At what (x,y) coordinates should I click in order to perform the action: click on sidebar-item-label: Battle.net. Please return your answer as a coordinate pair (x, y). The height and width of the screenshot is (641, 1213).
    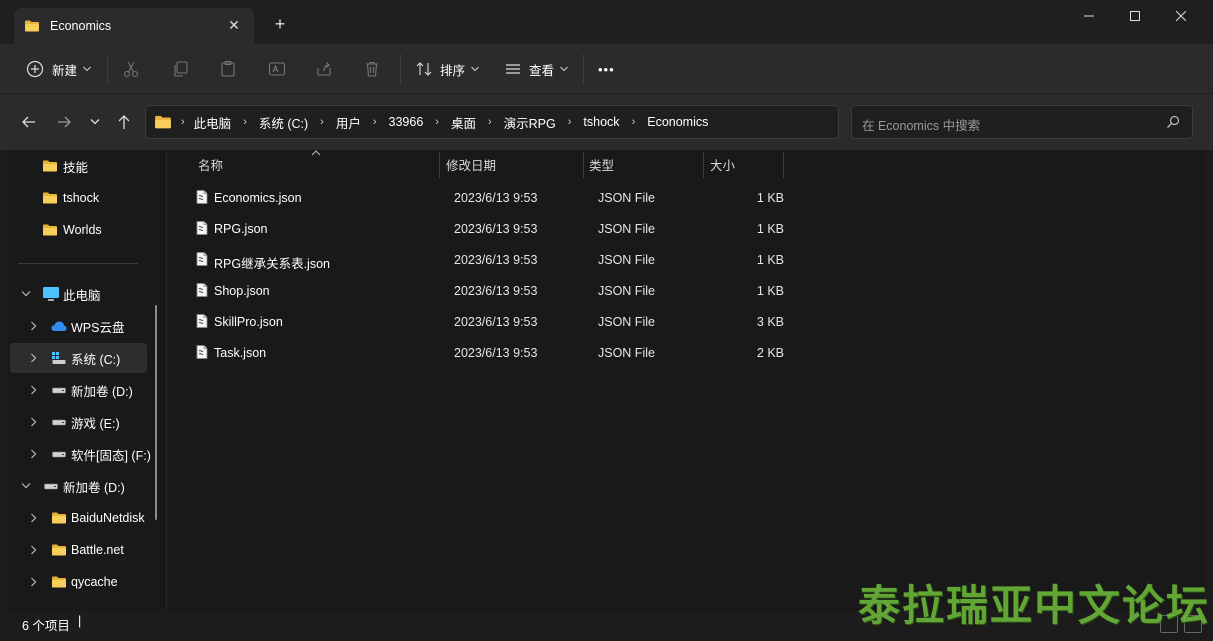
    Looking at the image, I should click on (97, 550).